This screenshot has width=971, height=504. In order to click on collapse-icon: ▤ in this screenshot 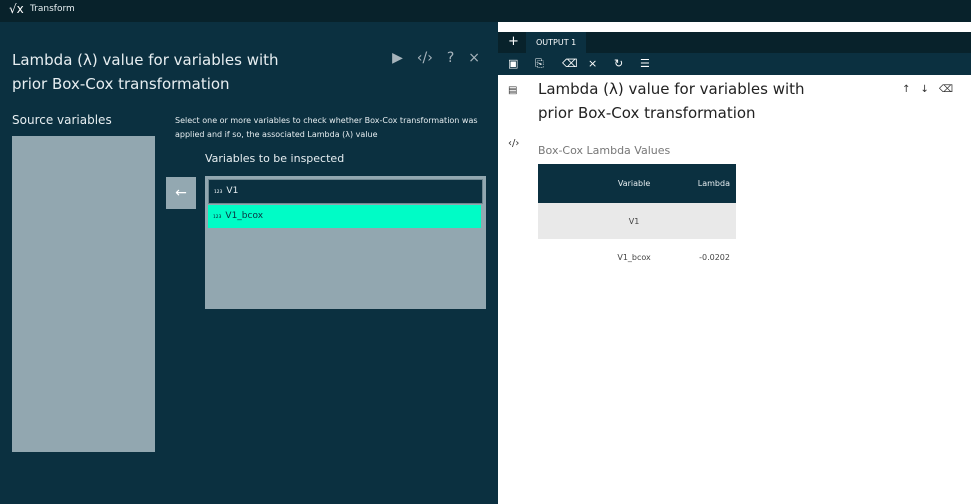, I will do `click(512, 90)`.